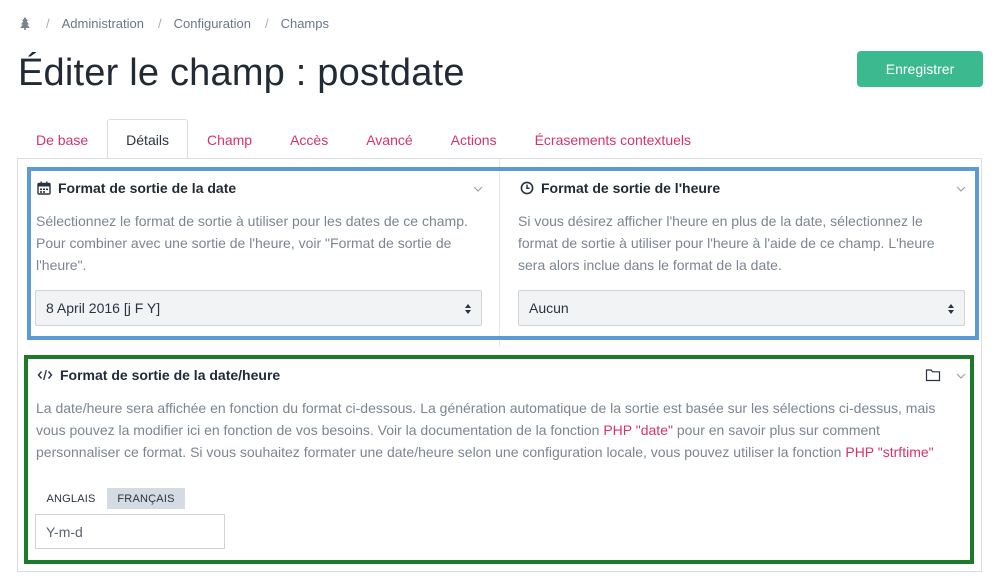 Image resolution: width=1000 pixels, height=581 pixels. I want to click on page-title: Éditer le champ : postdate, so click(241, 73).